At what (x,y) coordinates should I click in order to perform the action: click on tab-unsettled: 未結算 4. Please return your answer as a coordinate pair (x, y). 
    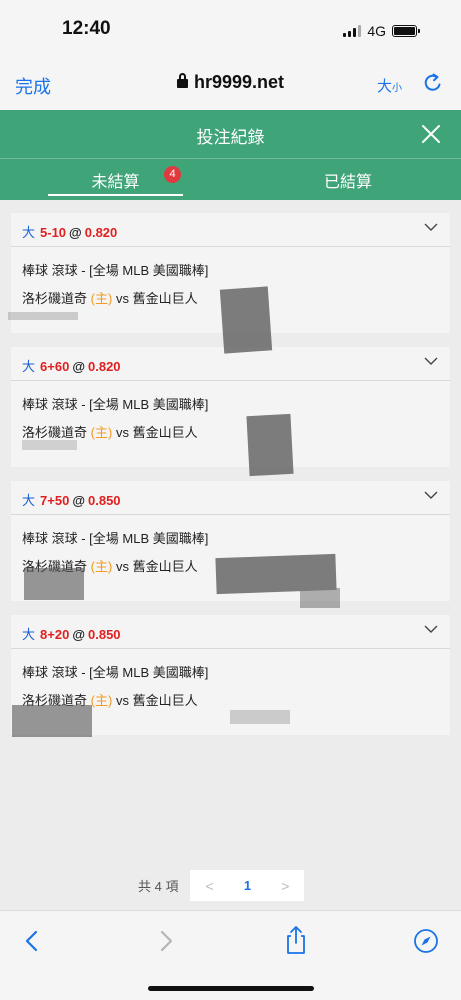
    Looking at the image, I should click on (115, 180).